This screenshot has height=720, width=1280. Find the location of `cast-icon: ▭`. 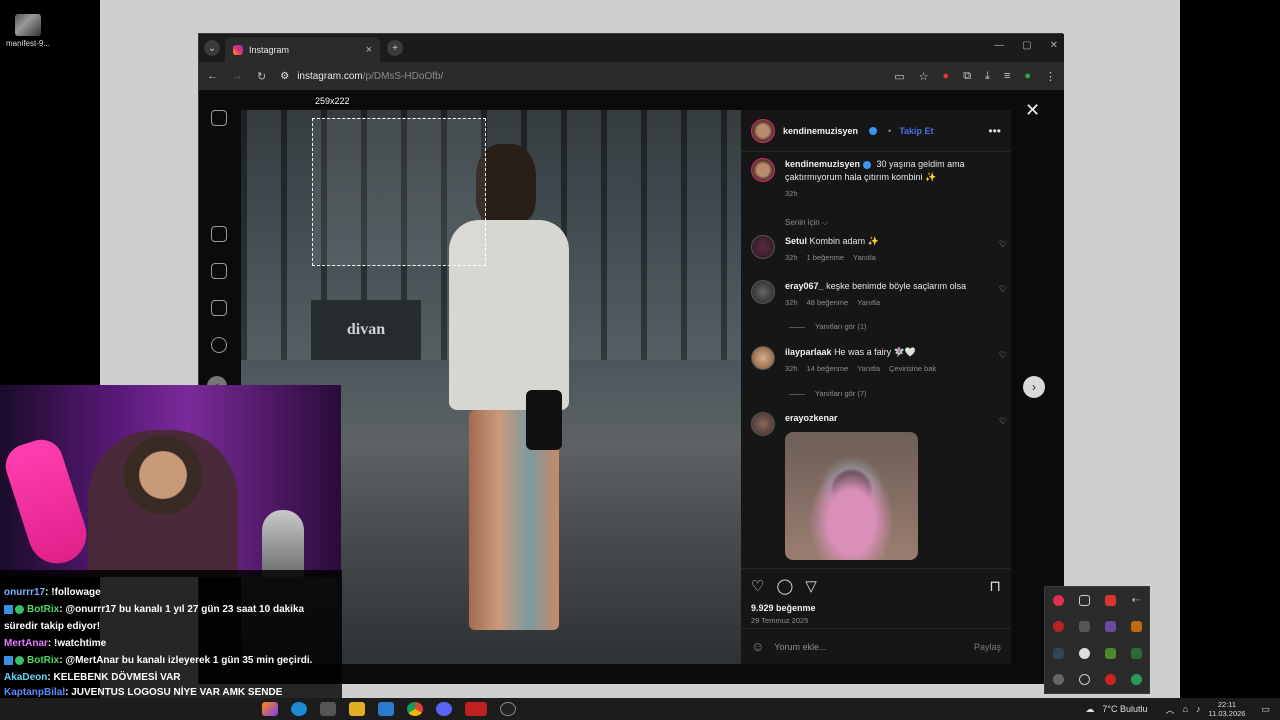

cast-icon: ▭ is located at coordinates (899, 76).